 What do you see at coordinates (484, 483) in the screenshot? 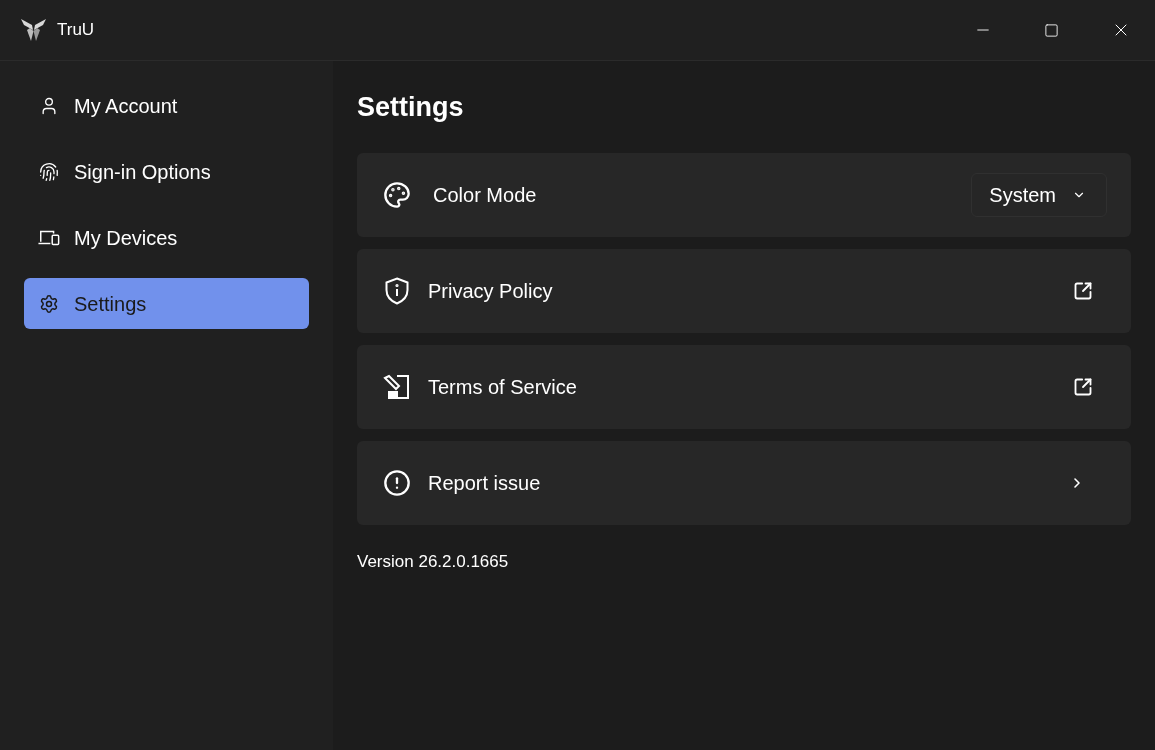
I see `row-label: Report issue` at bounding box center [484, 483].